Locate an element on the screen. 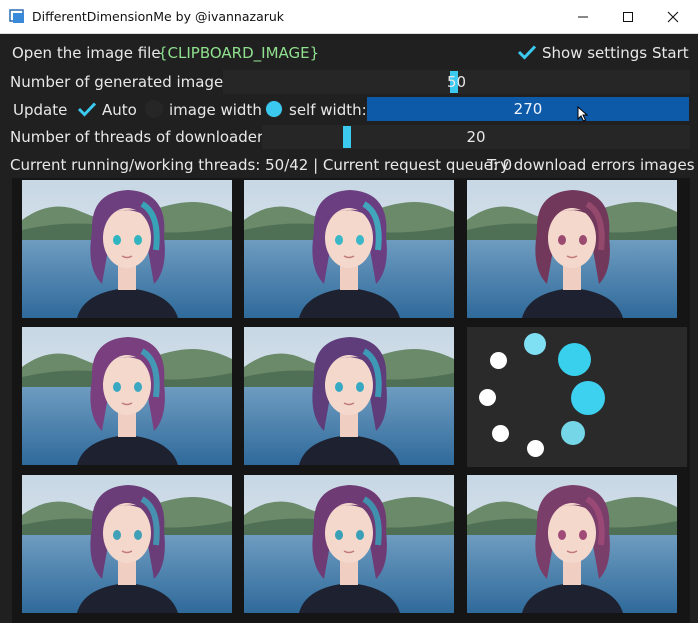 The height and width of the screenshot is (623, 698). minimize-icon is located at coordinates (583, 16).